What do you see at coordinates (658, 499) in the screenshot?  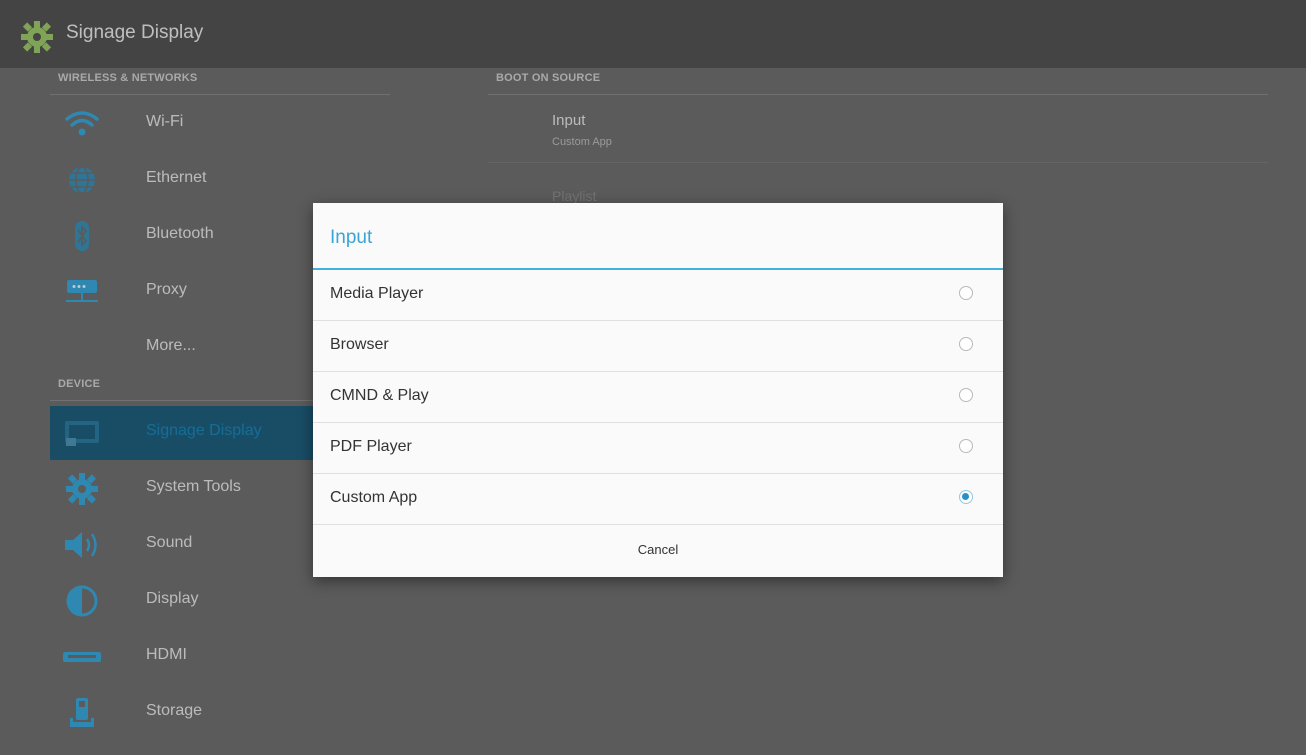 I see `option-custom-app: Custom App` at bounding box center [658, 499].